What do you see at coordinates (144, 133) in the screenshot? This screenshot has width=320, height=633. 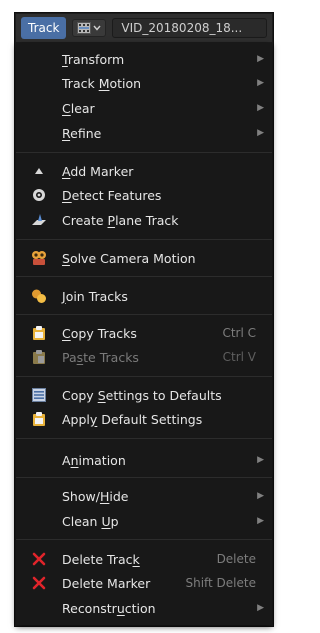 I see `menu-item-refine: Refine ▶` at bounding box center [144, 133].